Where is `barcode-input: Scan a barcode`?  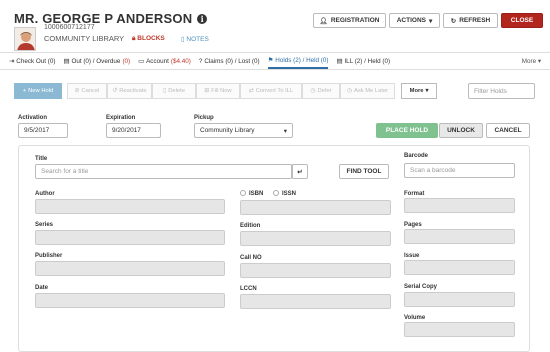 barcode-input: Scan a barcode is located at coordinates (459, 170).